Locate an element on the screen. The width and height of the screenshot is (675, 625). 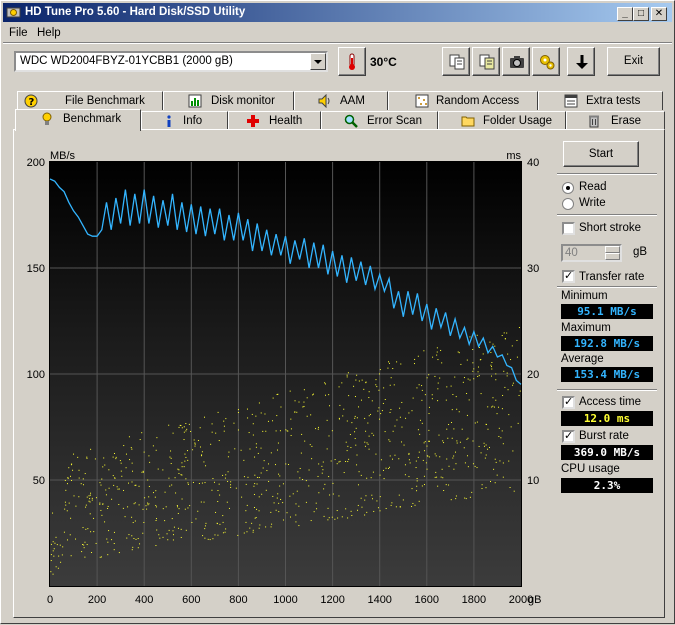
short-stroke-spinner: 40 is located at coordinates (591, 253).